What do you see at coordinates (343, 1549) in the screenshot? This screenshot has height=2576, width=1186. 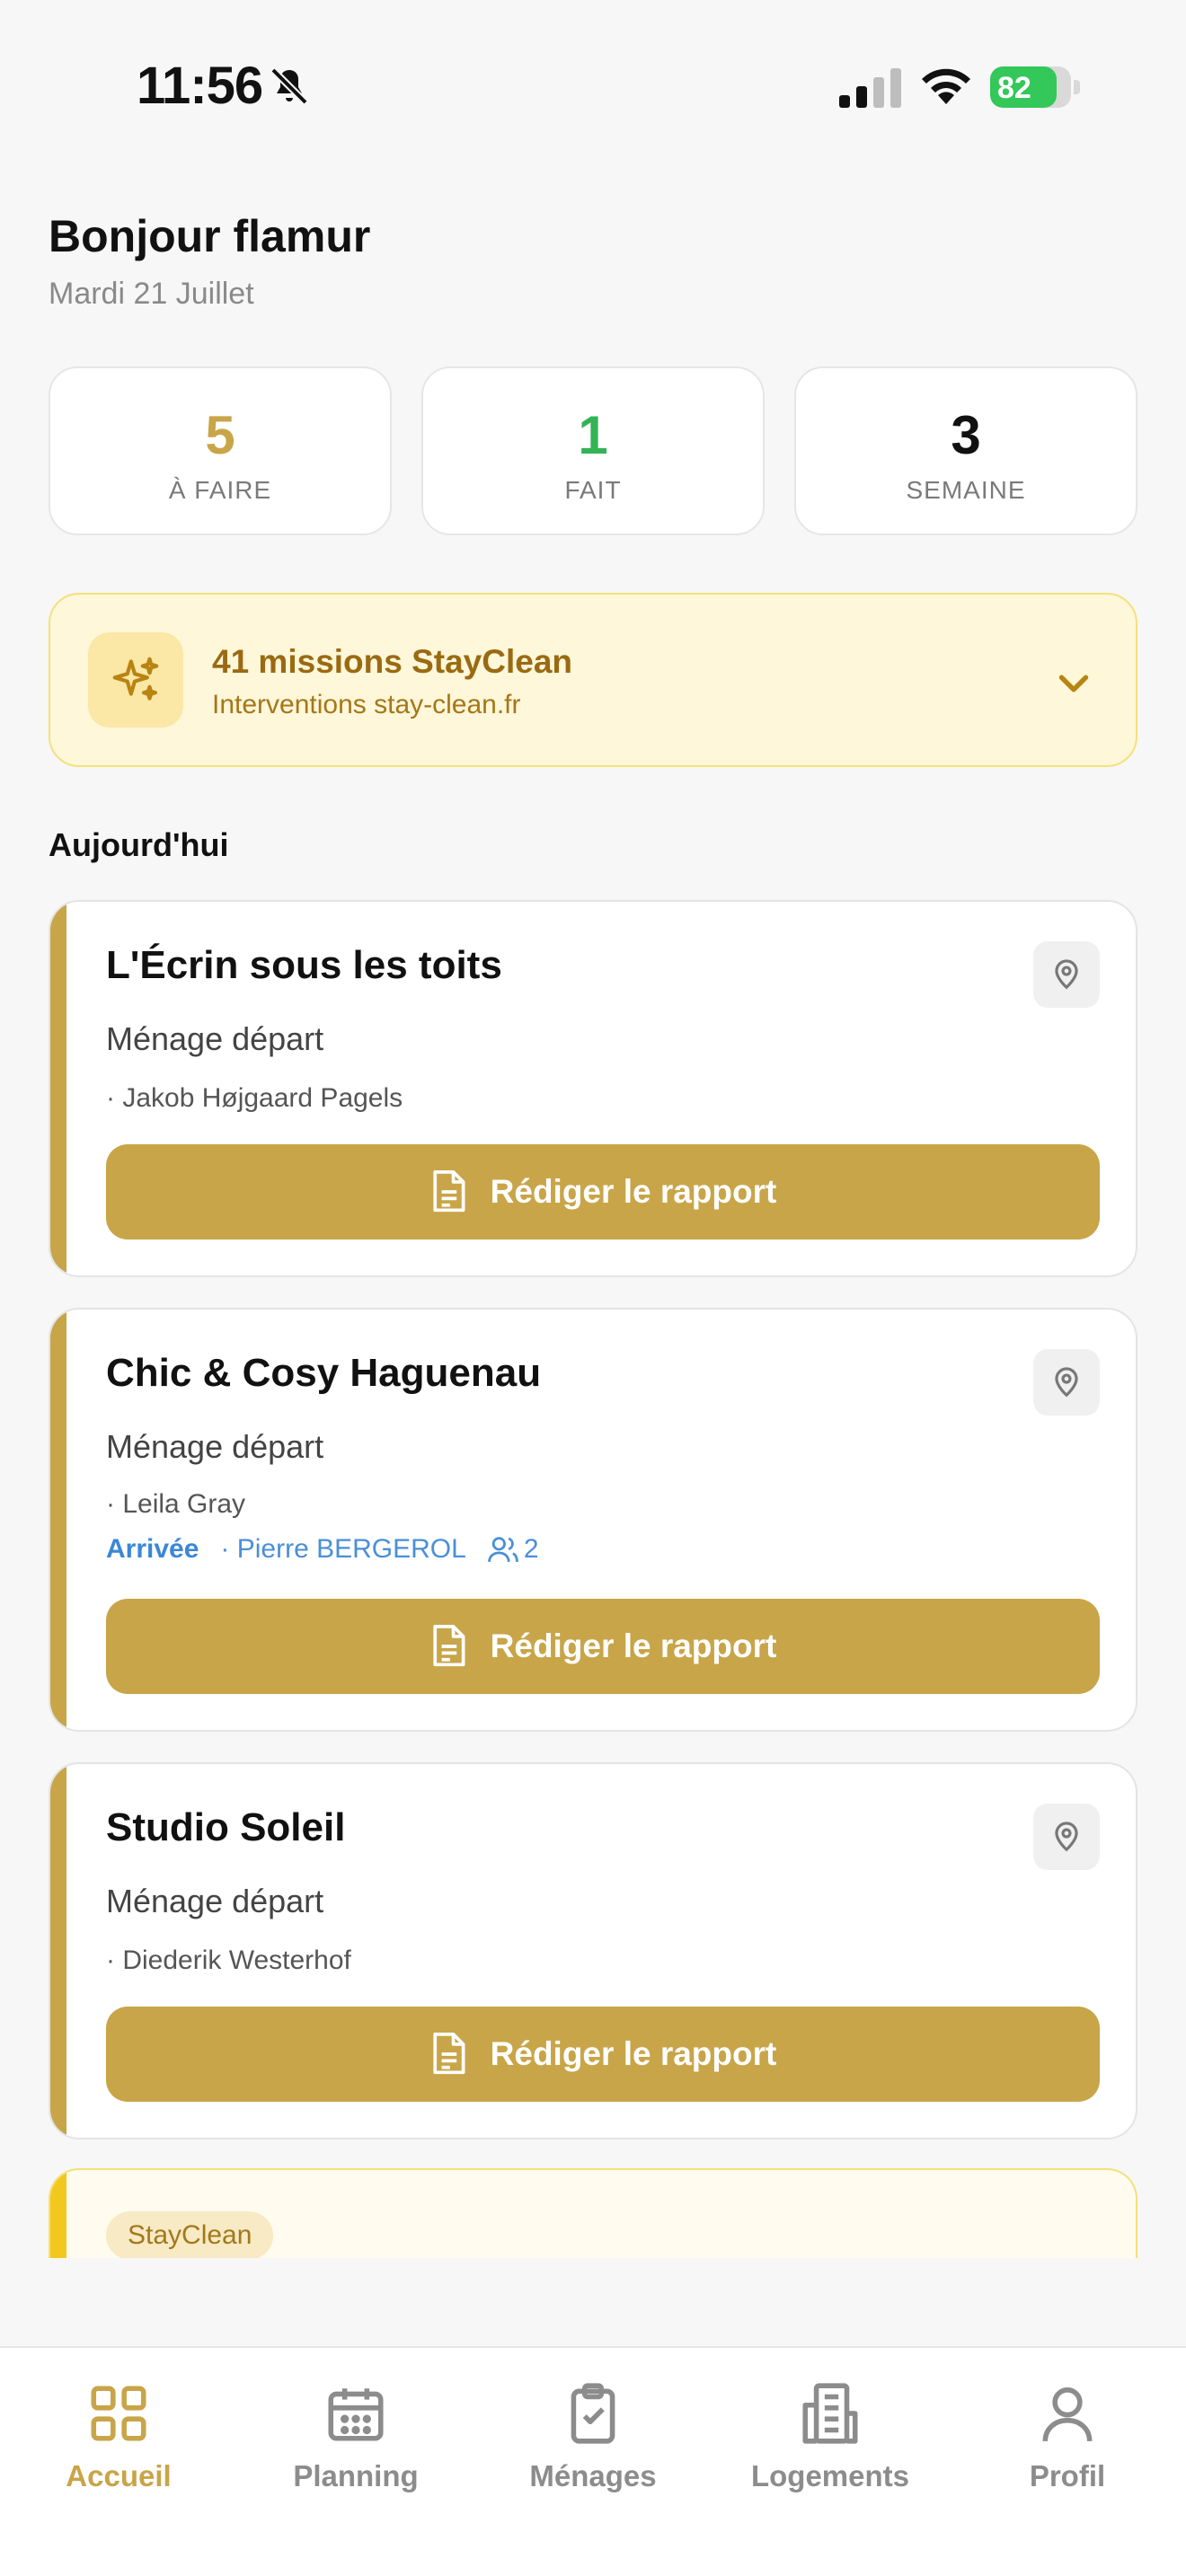 I see `arrival-guest-name: · Pierre BERGEROL` at bounding box center [343, 1549].